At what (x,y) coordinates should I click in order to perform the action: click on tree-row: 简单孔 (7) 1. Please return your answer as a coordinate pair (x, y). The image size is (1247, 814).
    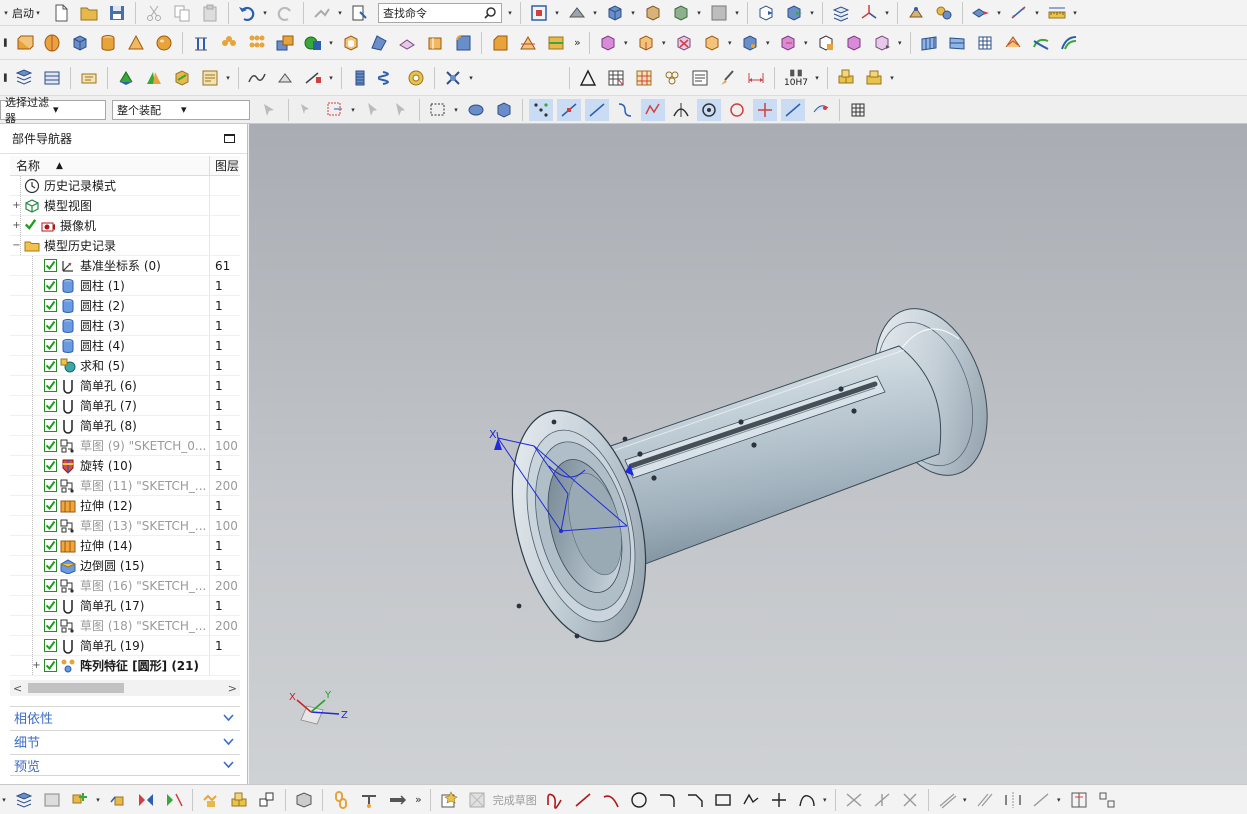
    Looking at the image, I should click on (125, 406).